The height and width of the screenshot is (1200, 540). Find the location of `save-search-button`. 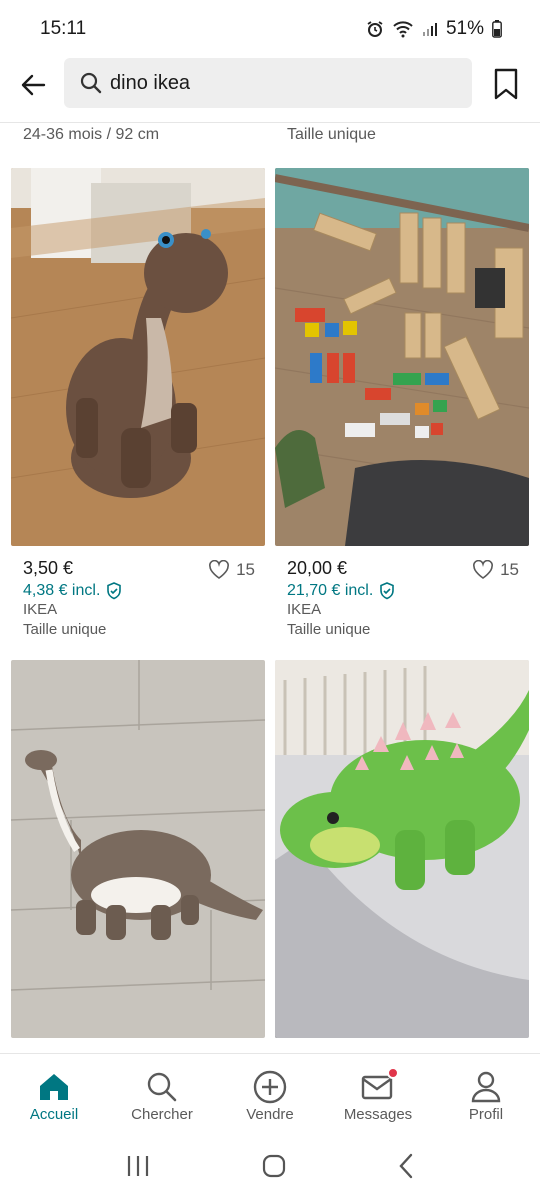

save-search-button is located at coordinates (506, 84).